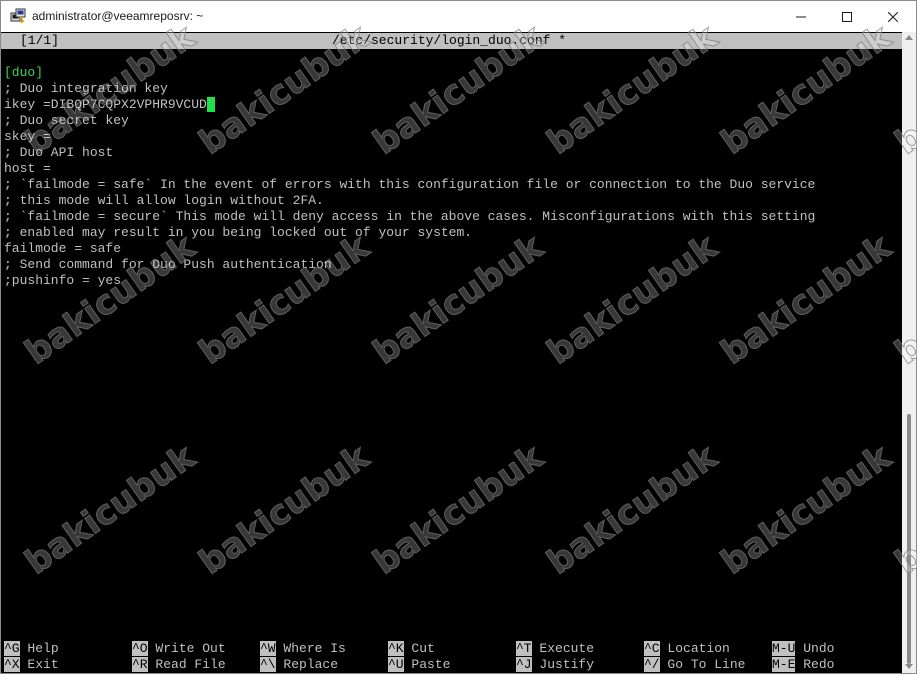  What do you see at coordinates (86, 89) in the screenshot?
I see `config-line: ; Duo integration key` at bounding box center [86, 89].